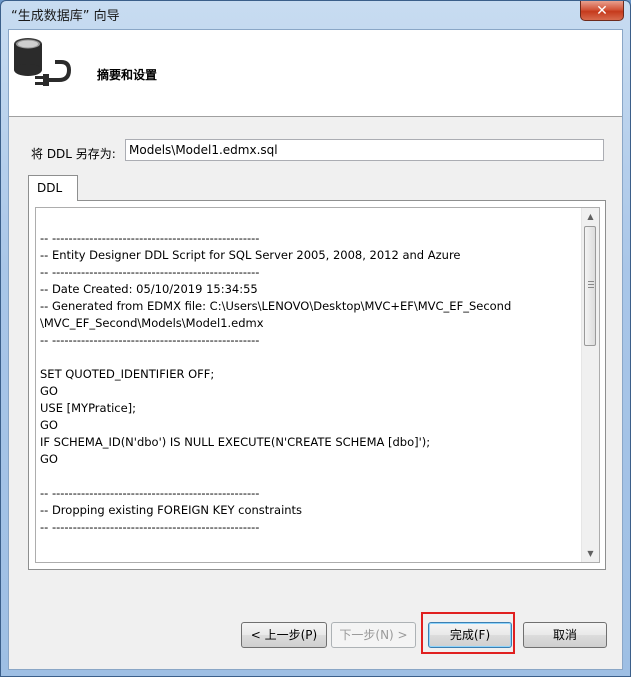  I want to click on window-title: “生成数据库” 向导, so click(65, 16).